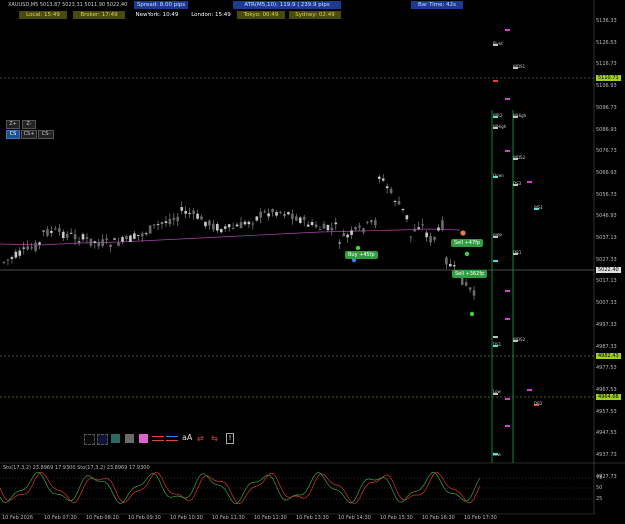  Describe the element at coordinates (172, 438) in the screenshot. I see `line-style-icon-blue` at that location.